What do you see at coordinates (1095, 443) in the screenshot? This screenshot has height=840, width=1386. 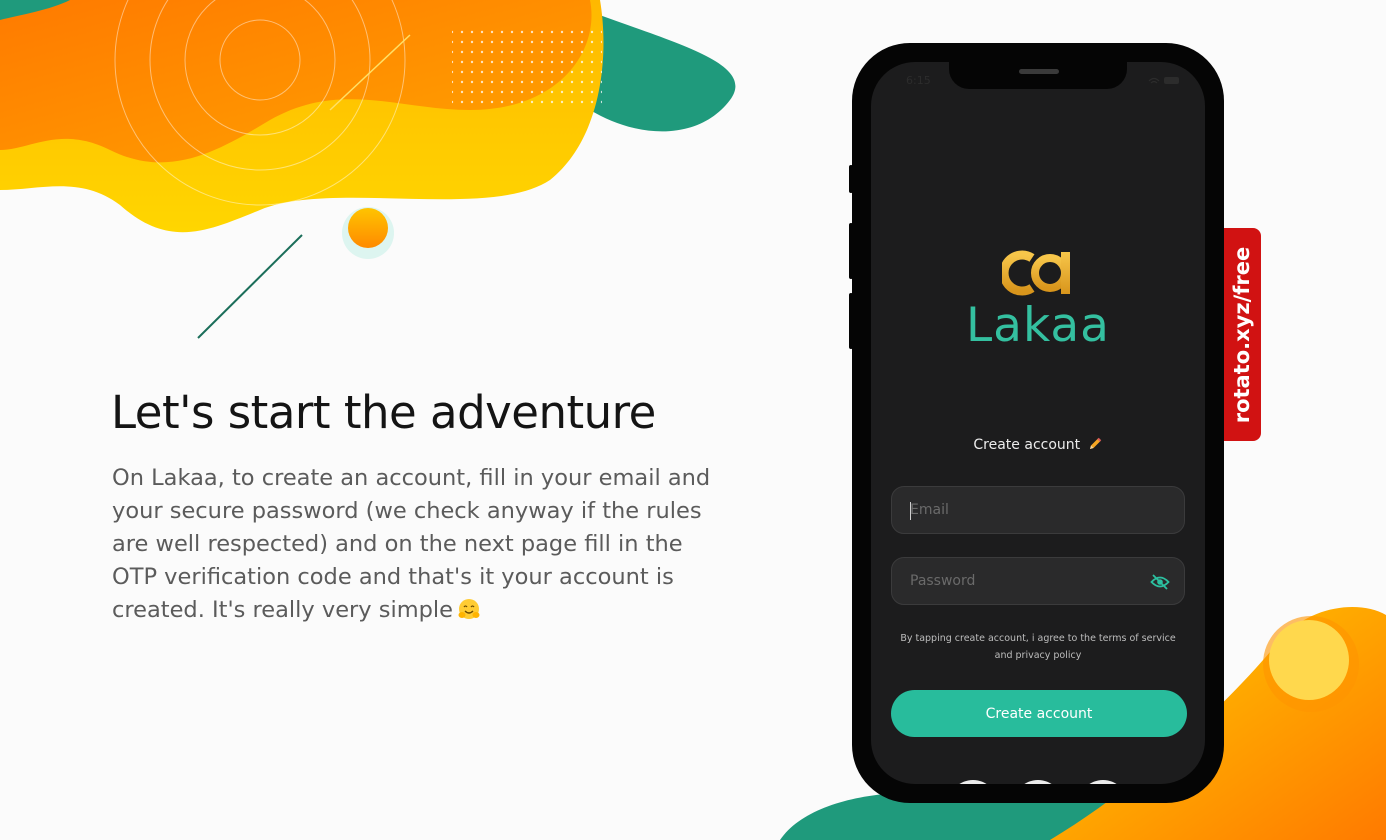 I see `pencil-emoji-icon` at bounding box center [1095, 443].